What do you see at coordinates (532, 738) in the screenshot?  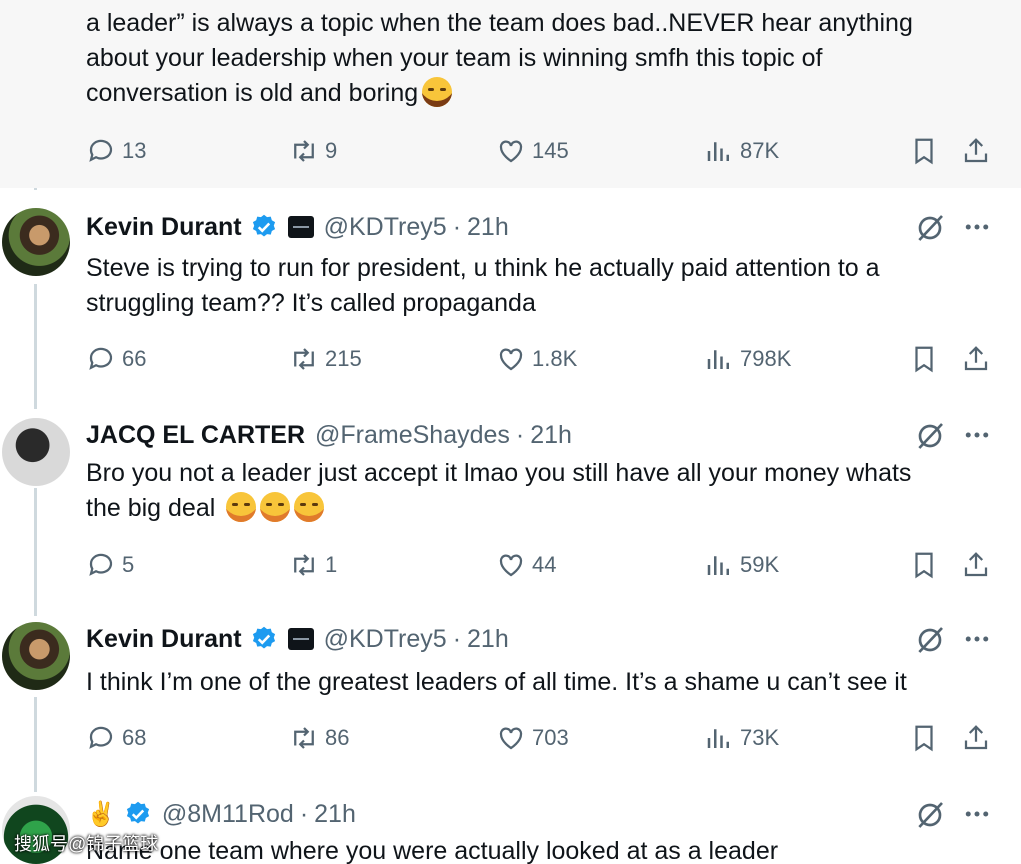 I see `like-button: 703` at bounding box center [532, 738].